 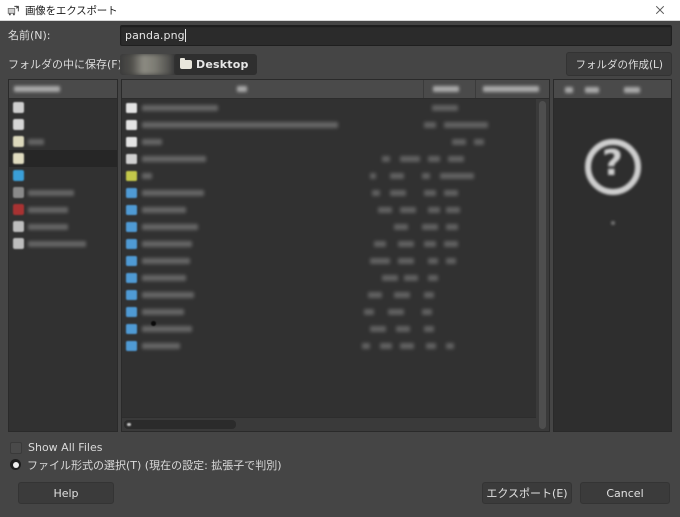 I want to click on filename-input: panda.png, so click(x=396, y=35).